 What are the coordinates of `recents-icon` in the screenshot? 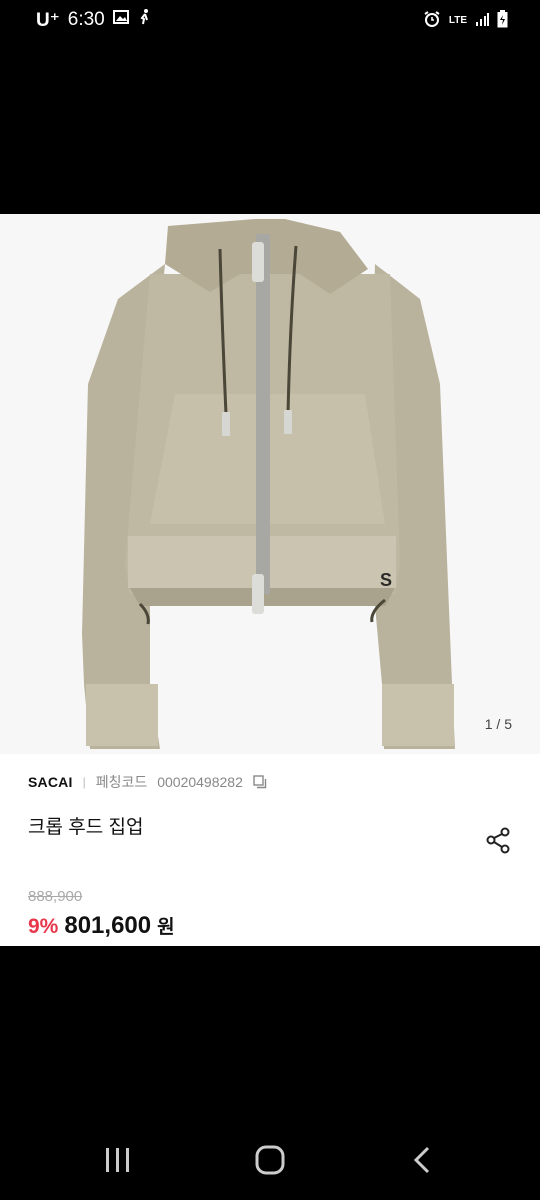 It's located at (118, 1160).